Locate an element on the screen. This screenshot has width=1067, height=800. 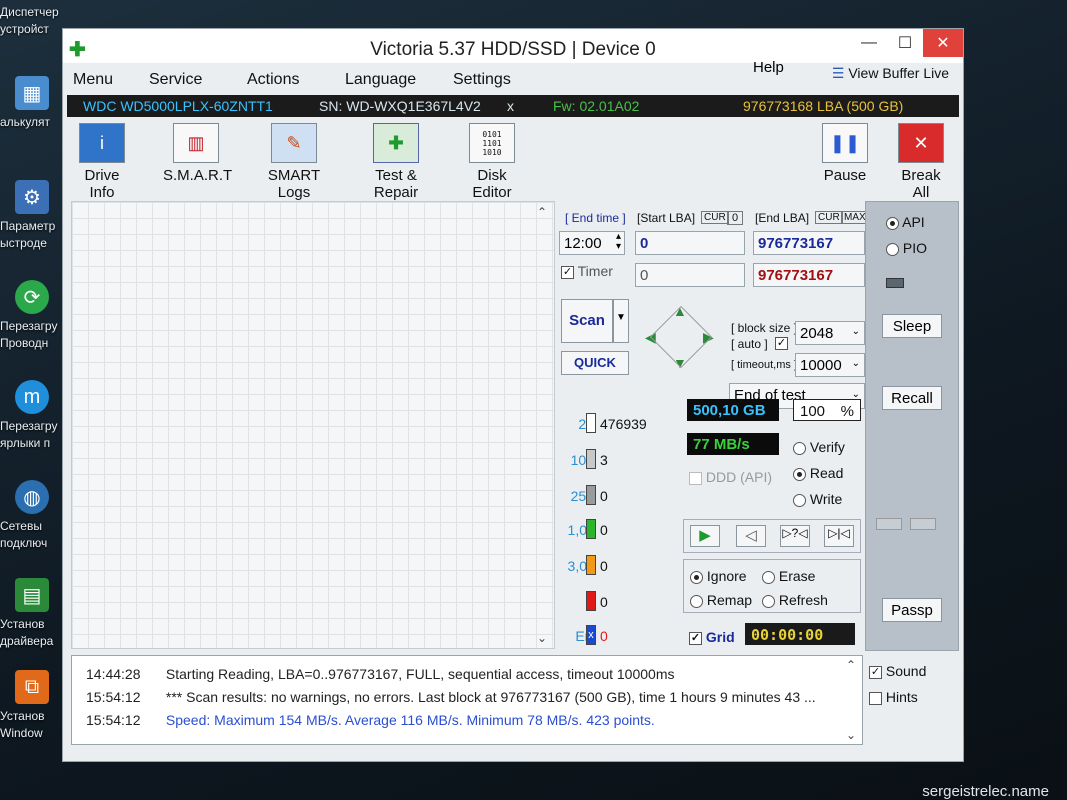
end-time-input: 12:00 ▴ ▾ is located at coordinates (592, 243).